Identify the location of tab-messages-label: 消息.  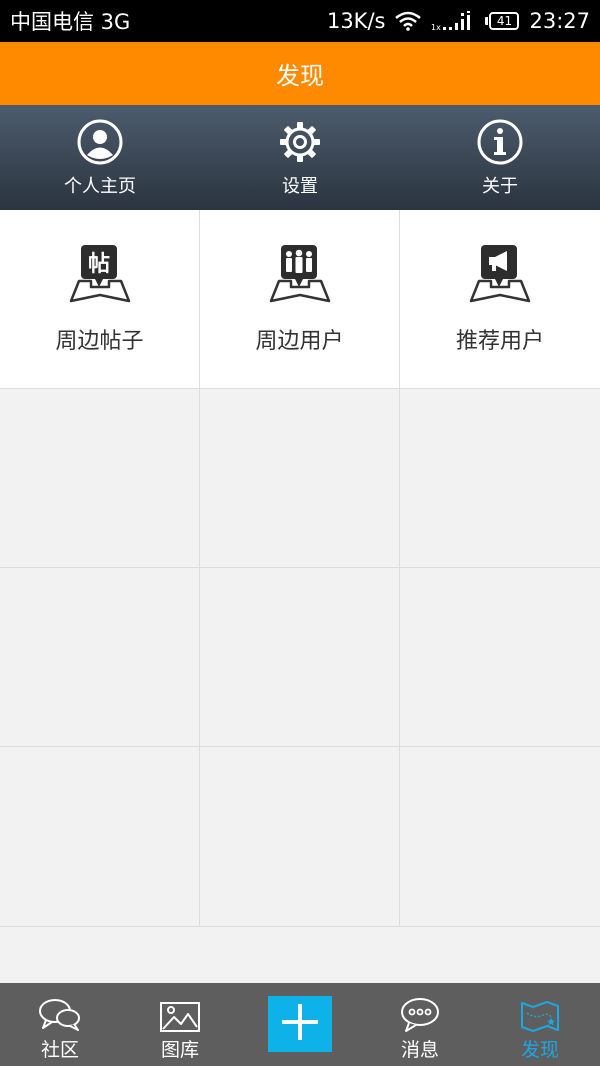
(419, 1050).